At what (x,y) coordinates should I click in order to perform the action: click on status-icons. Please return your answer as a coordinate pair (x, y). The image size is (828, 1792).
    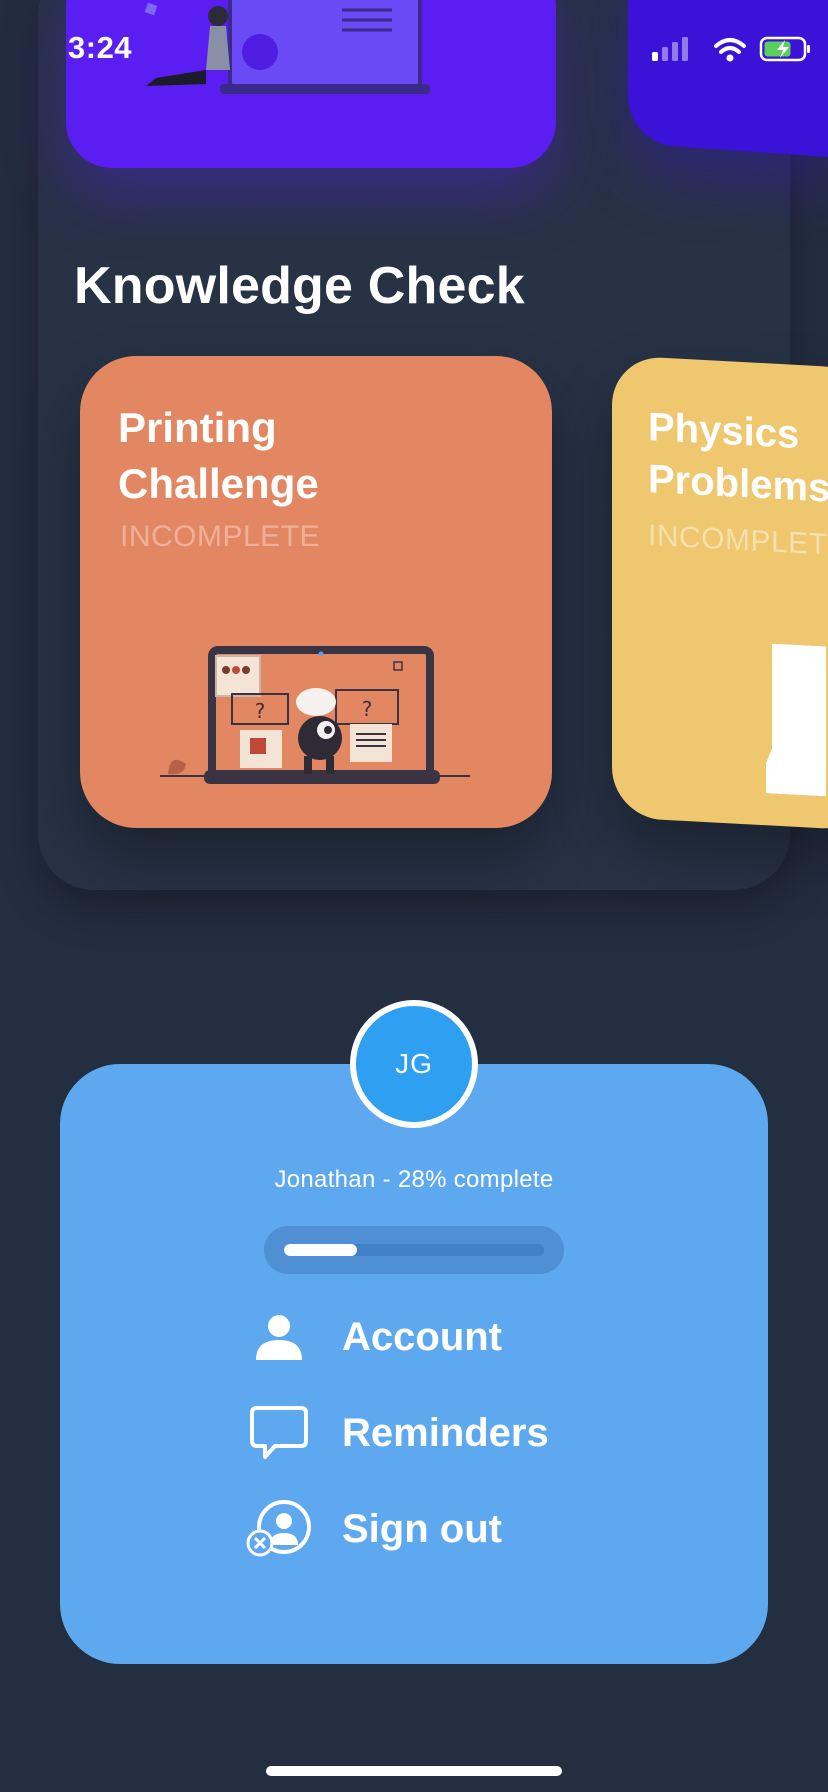
    Looking at the image, I should click on (731, 49).